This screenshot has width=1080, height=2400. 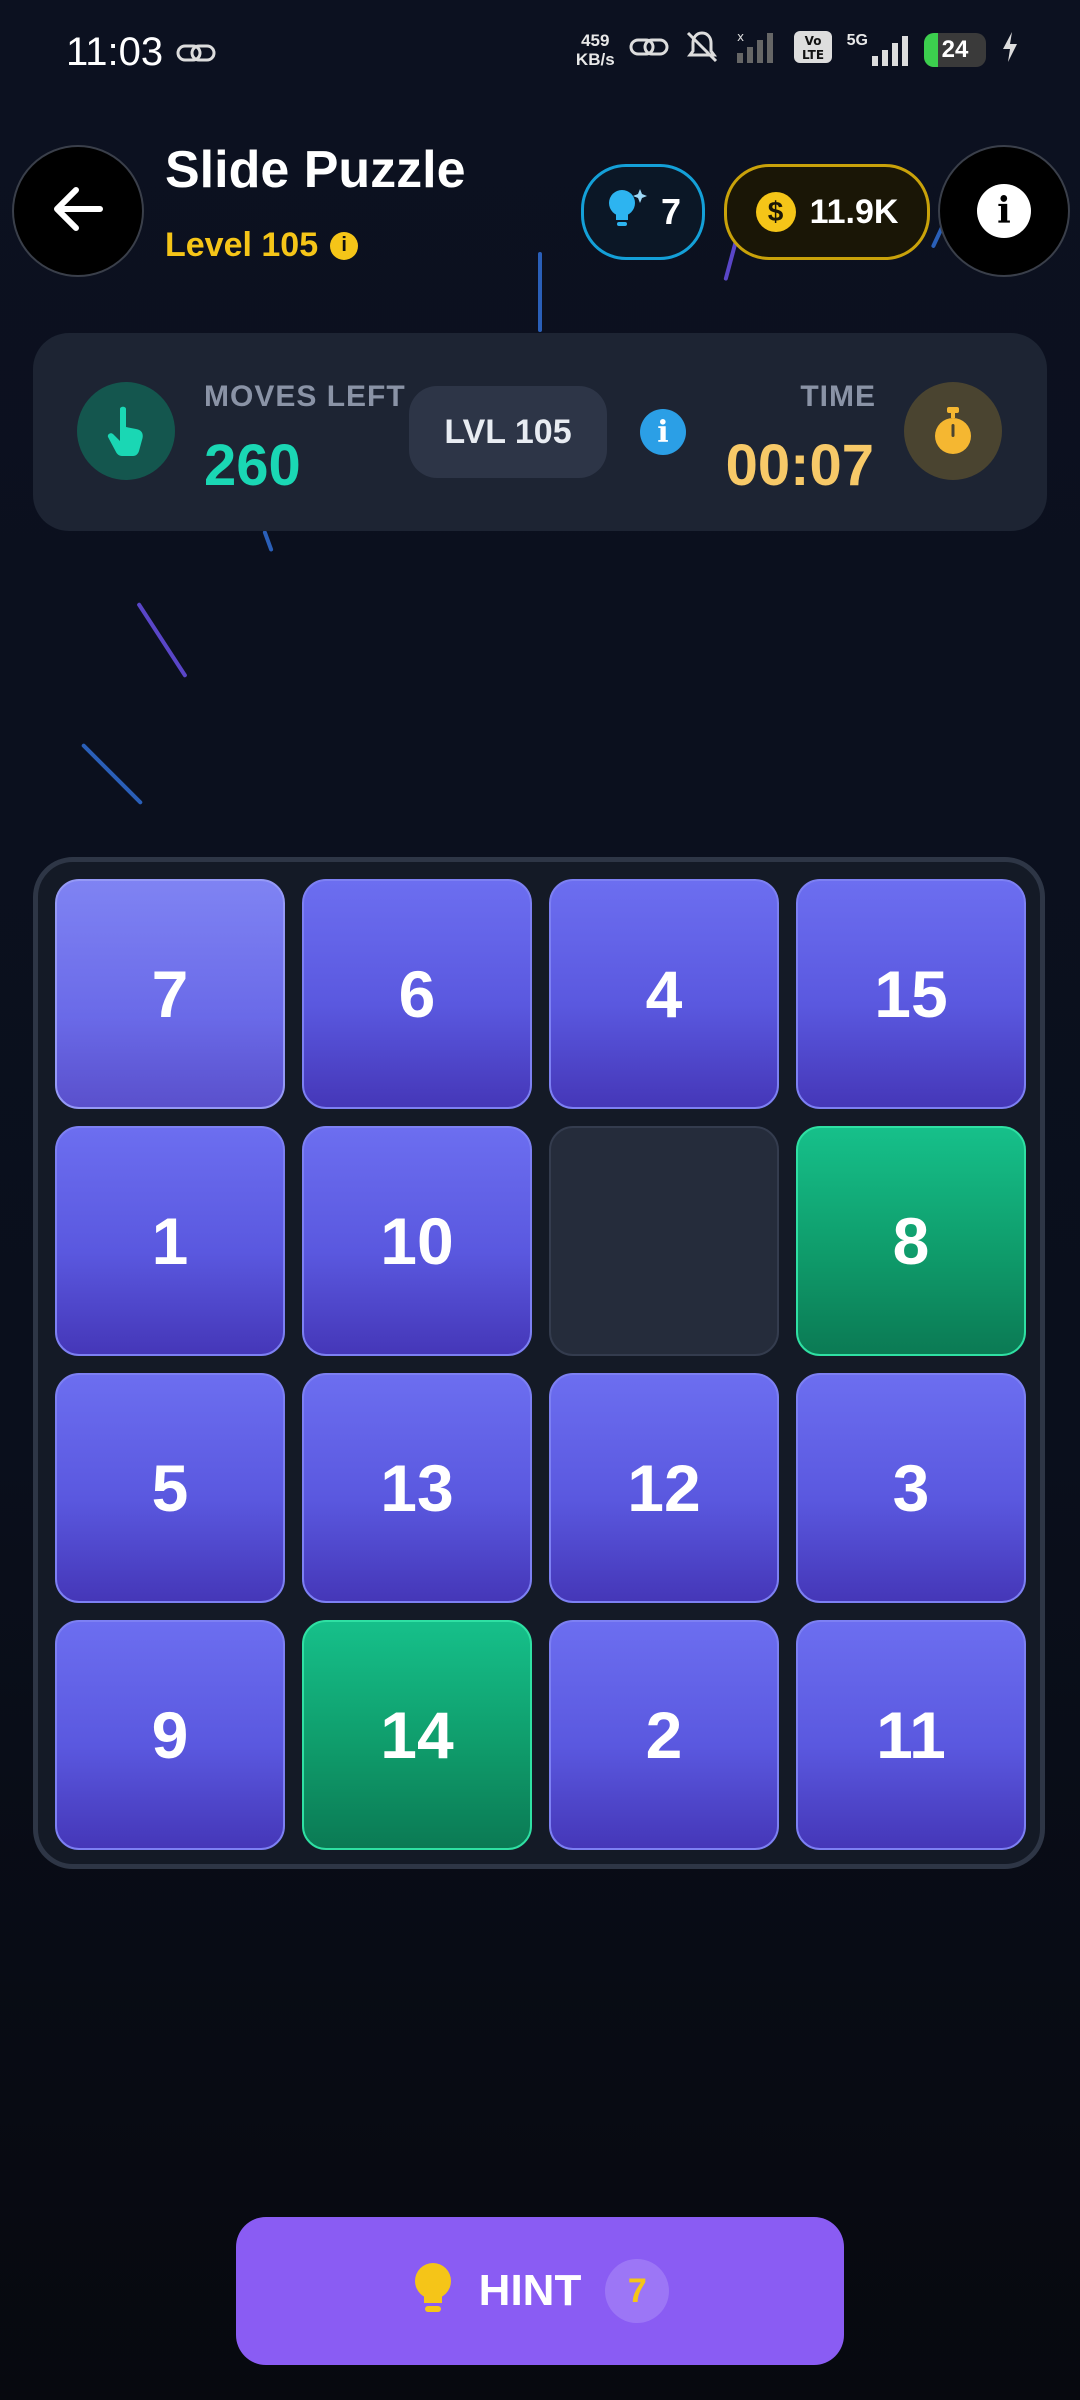 What do you see at coordinates (508, 432) in the screenshot?
I see `level-badge: LVL 105` at bounding box center [508, 432].